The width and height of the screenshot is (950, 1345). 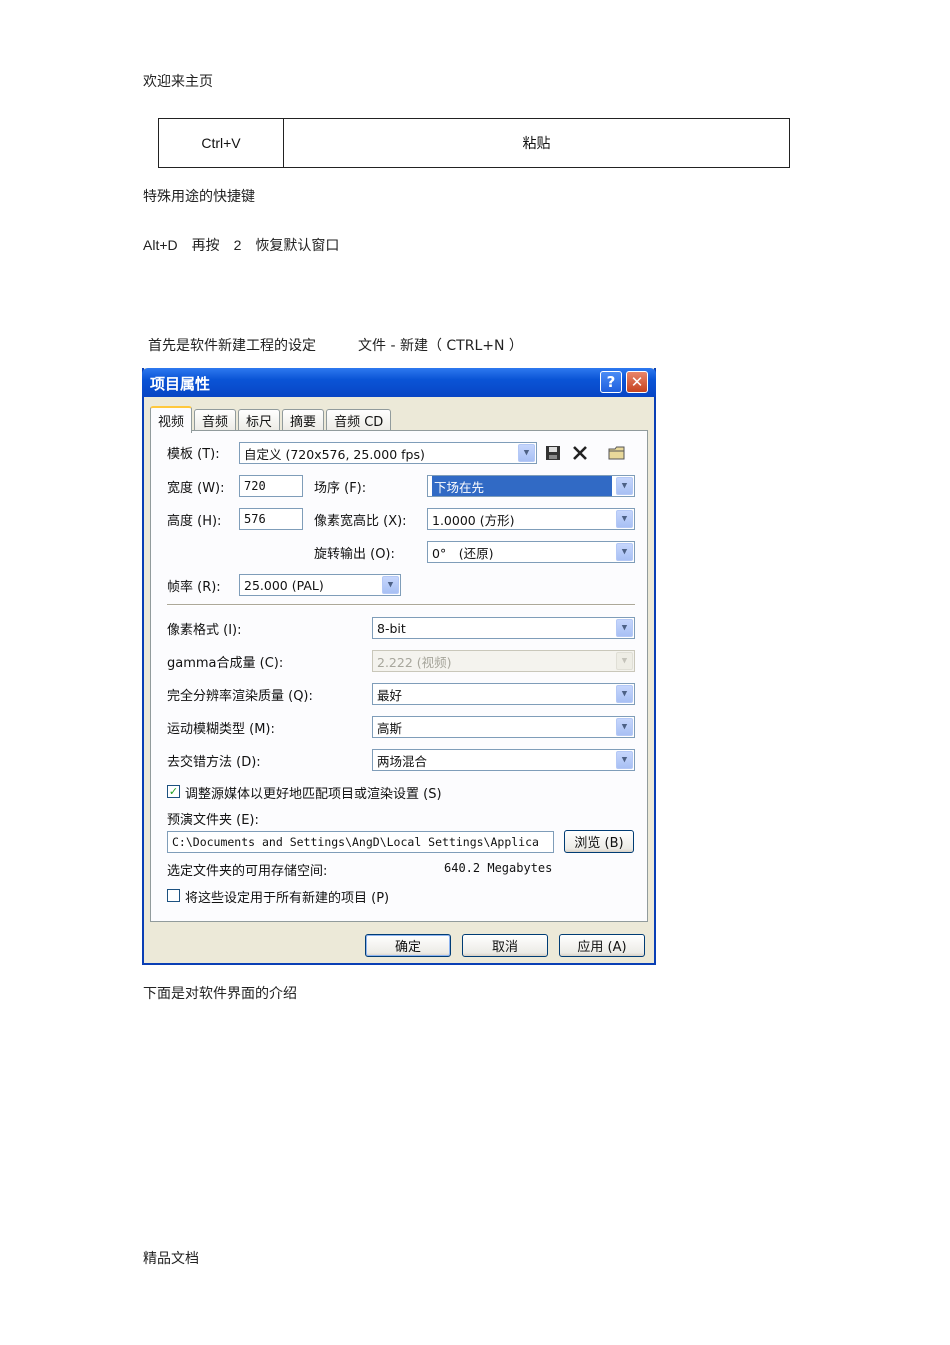 I want to click on tab-audio-cd: 音频 CD, so click(x=359, y=420).